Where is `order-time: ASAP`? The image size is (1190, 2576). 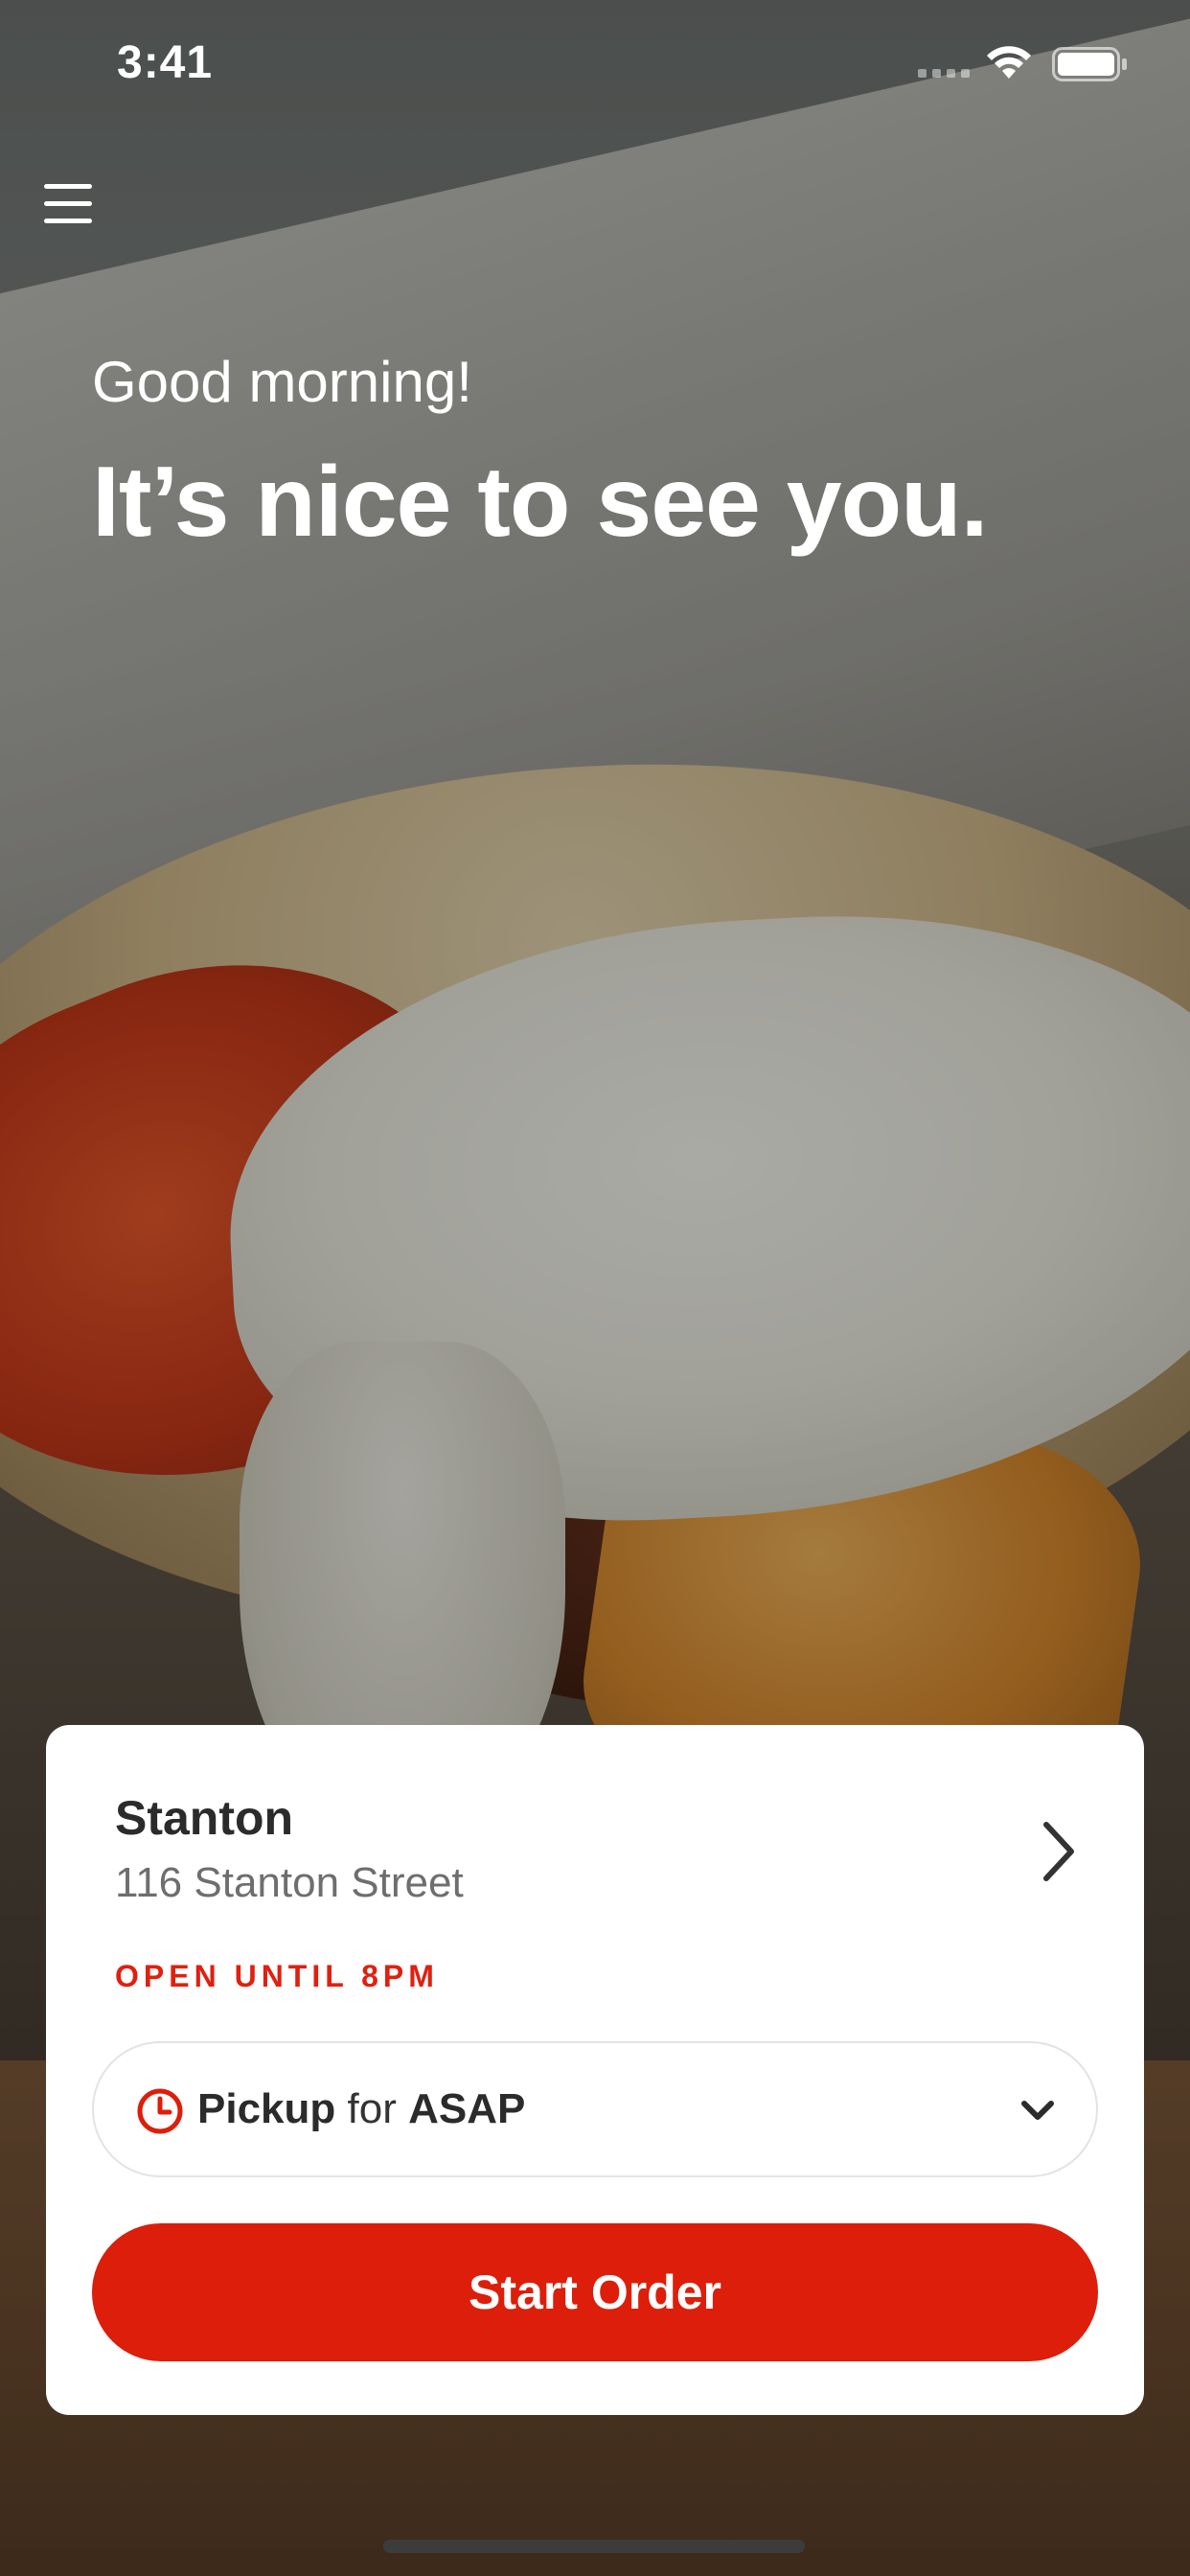
order-time: ASAP is located at coordinates (467, 2108).